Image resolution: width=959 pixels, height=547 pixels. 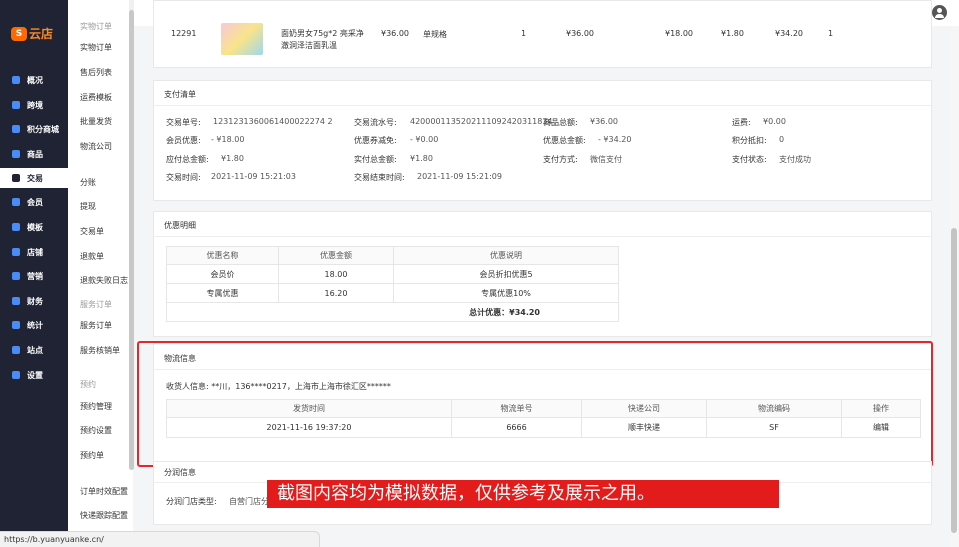 What do you see at coordinates (96, 26) in the screenshot?
I see `submenu-group-physical-orders: 实物订单` at bounding box center [96, 26].